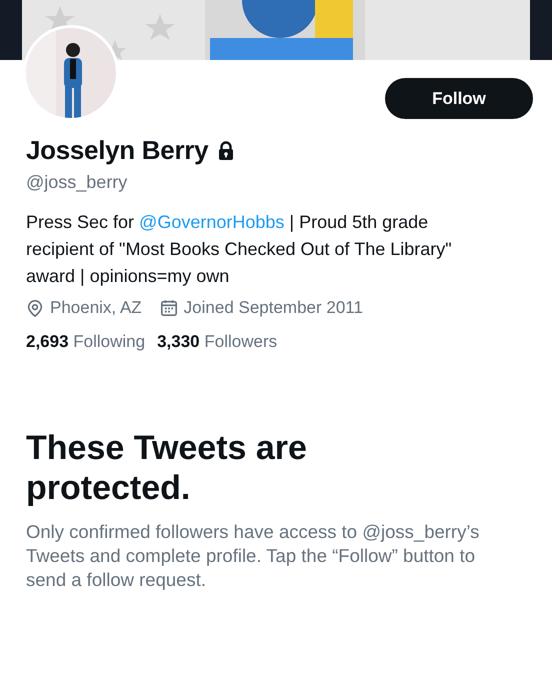 This screenshot has height=680, width=552. What do you see at coordinates (117, 150) in the screenshot?
I see `display-name: Josselyn Berry` at bounding box center [117, 150].